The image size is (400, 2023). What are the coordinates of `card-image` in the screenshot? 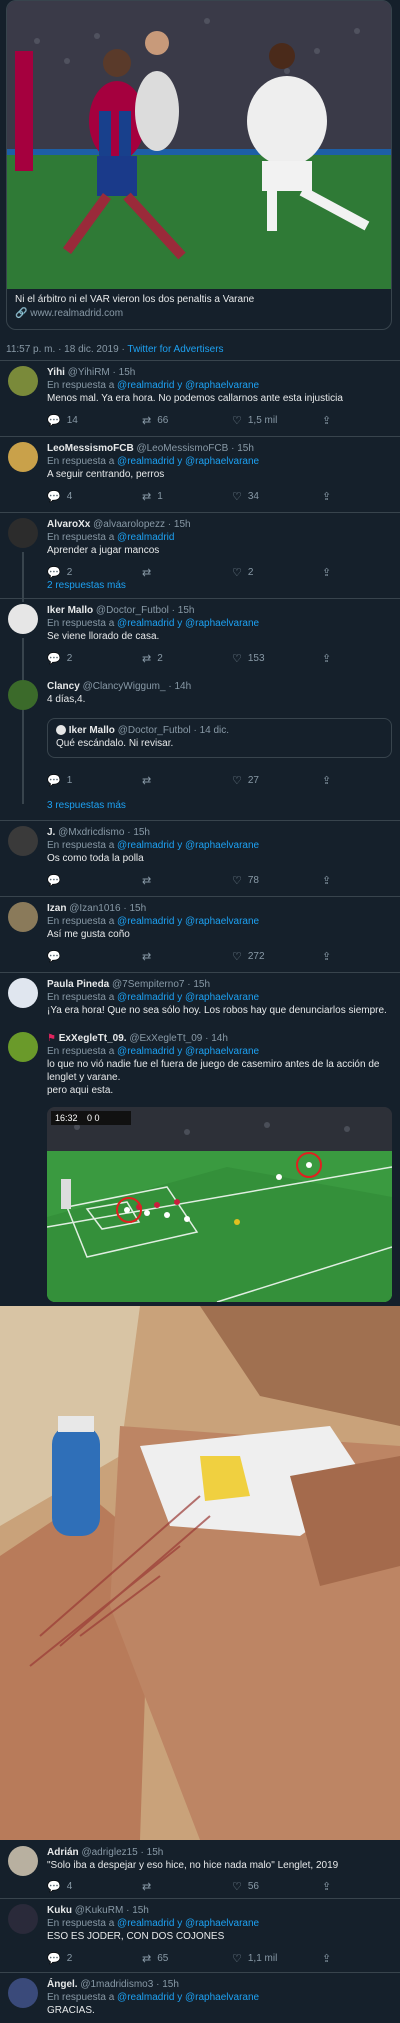 It's located at (199, 145).